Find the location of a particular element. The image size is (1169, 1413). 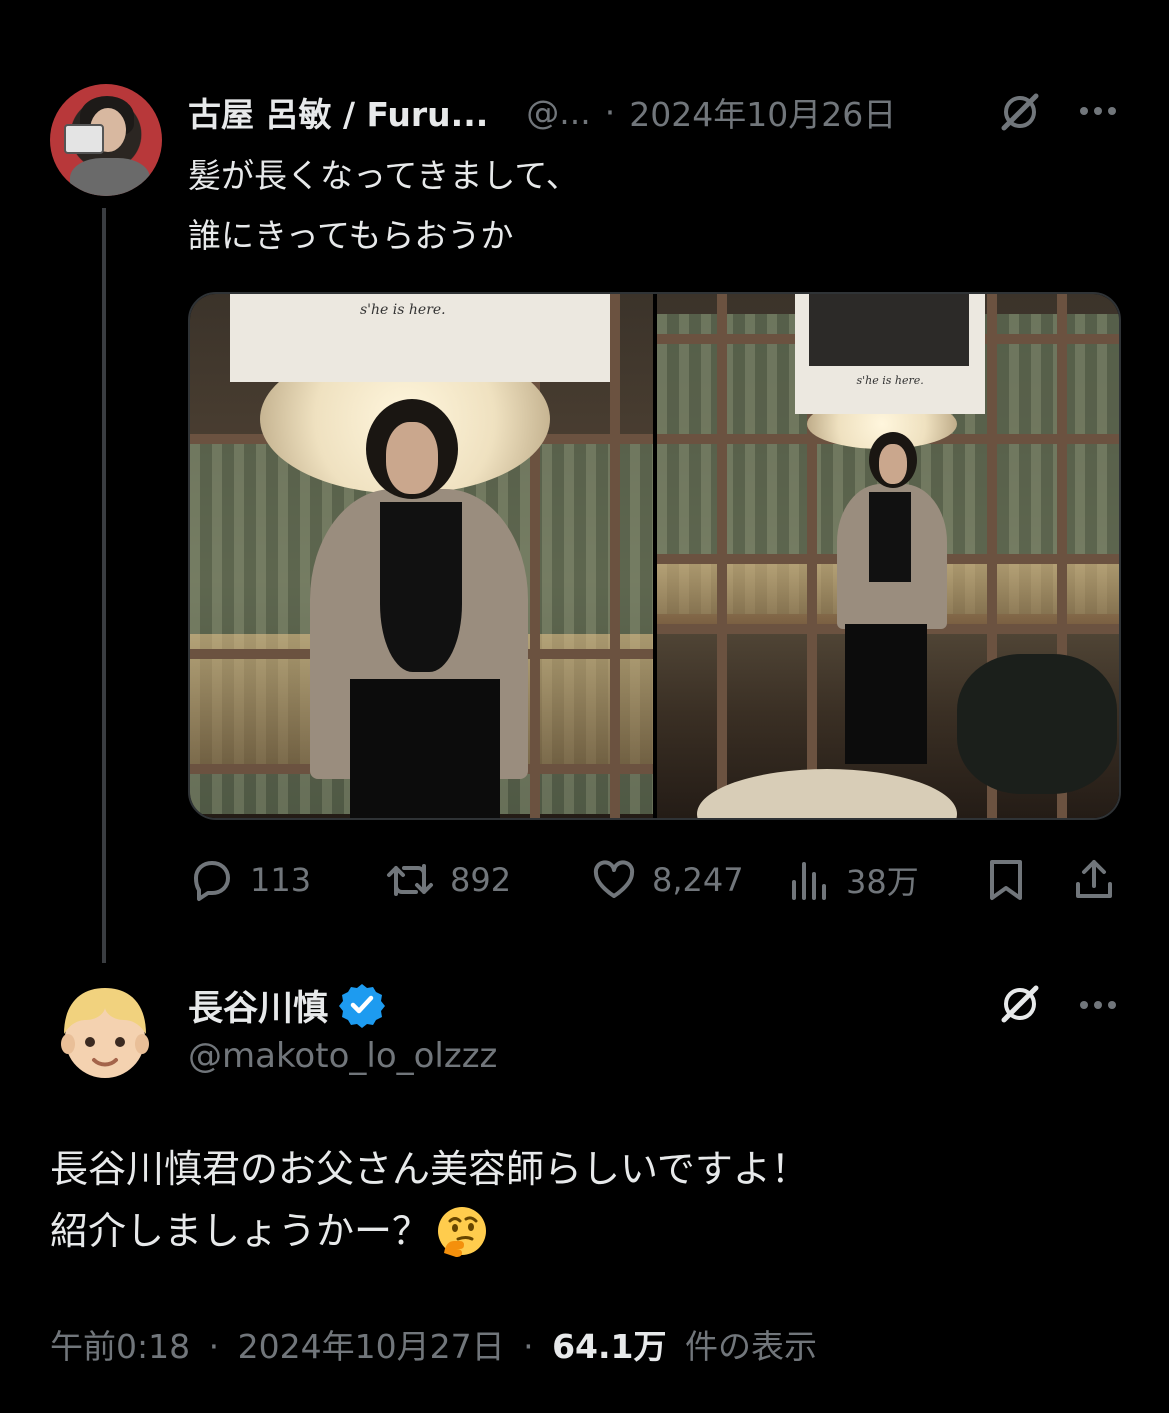

reply-author-avatar is located at coordinates (105, 1033).